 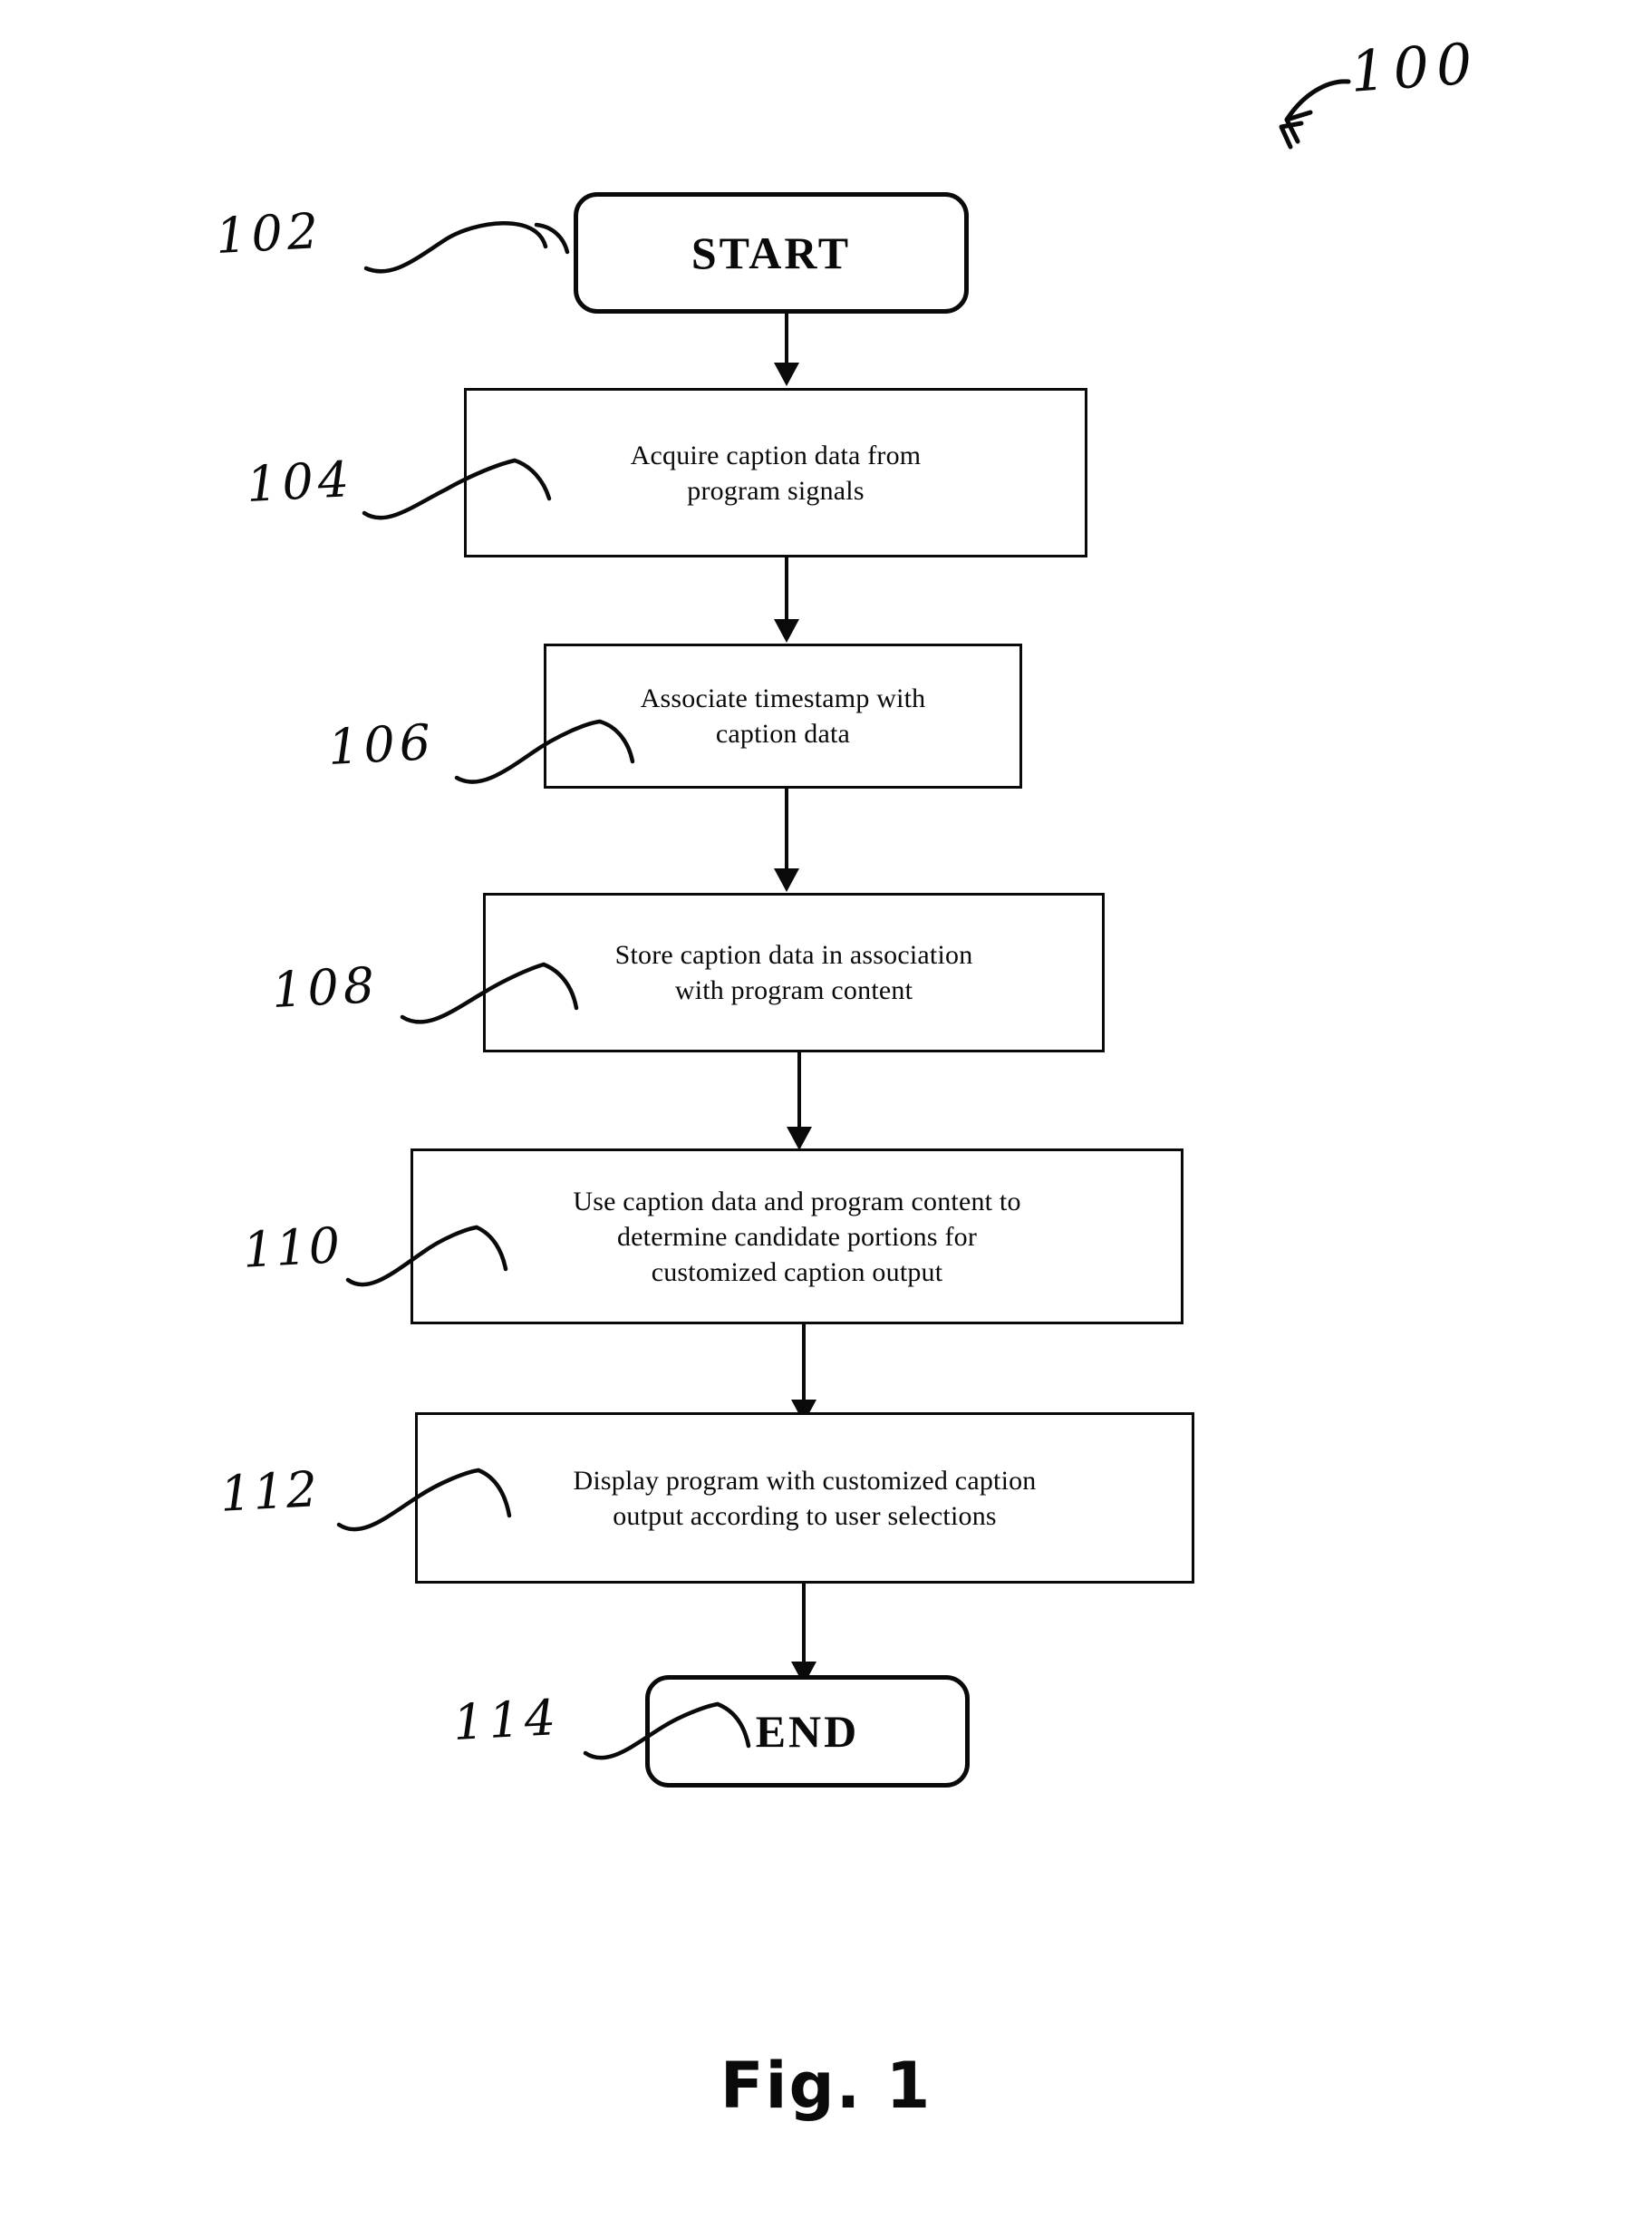 What do you see at coordinates (292, 1248) in the screenshot?
I see `reference-numeral-110: 110` at bounding box center [292, 1248].